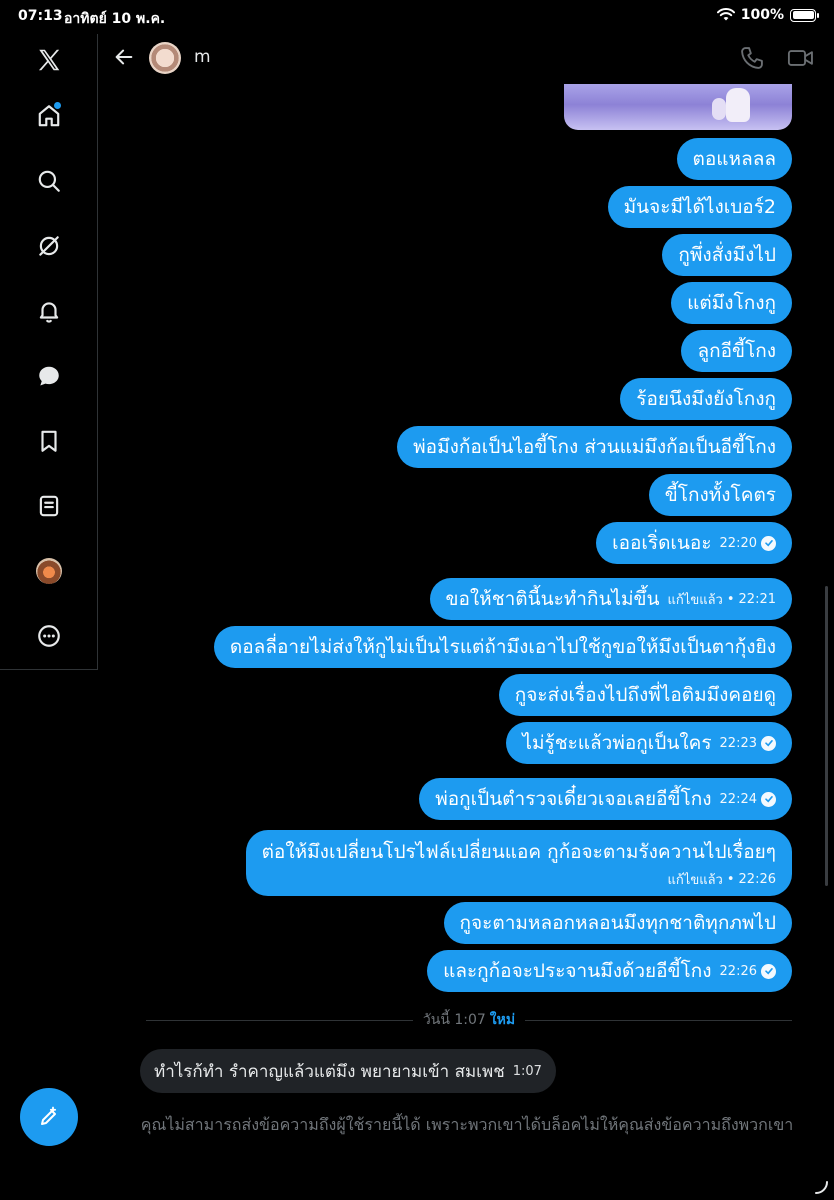 This screenshot has height=1200, width=834. I want to click on notification-dot, so click(57, 105).